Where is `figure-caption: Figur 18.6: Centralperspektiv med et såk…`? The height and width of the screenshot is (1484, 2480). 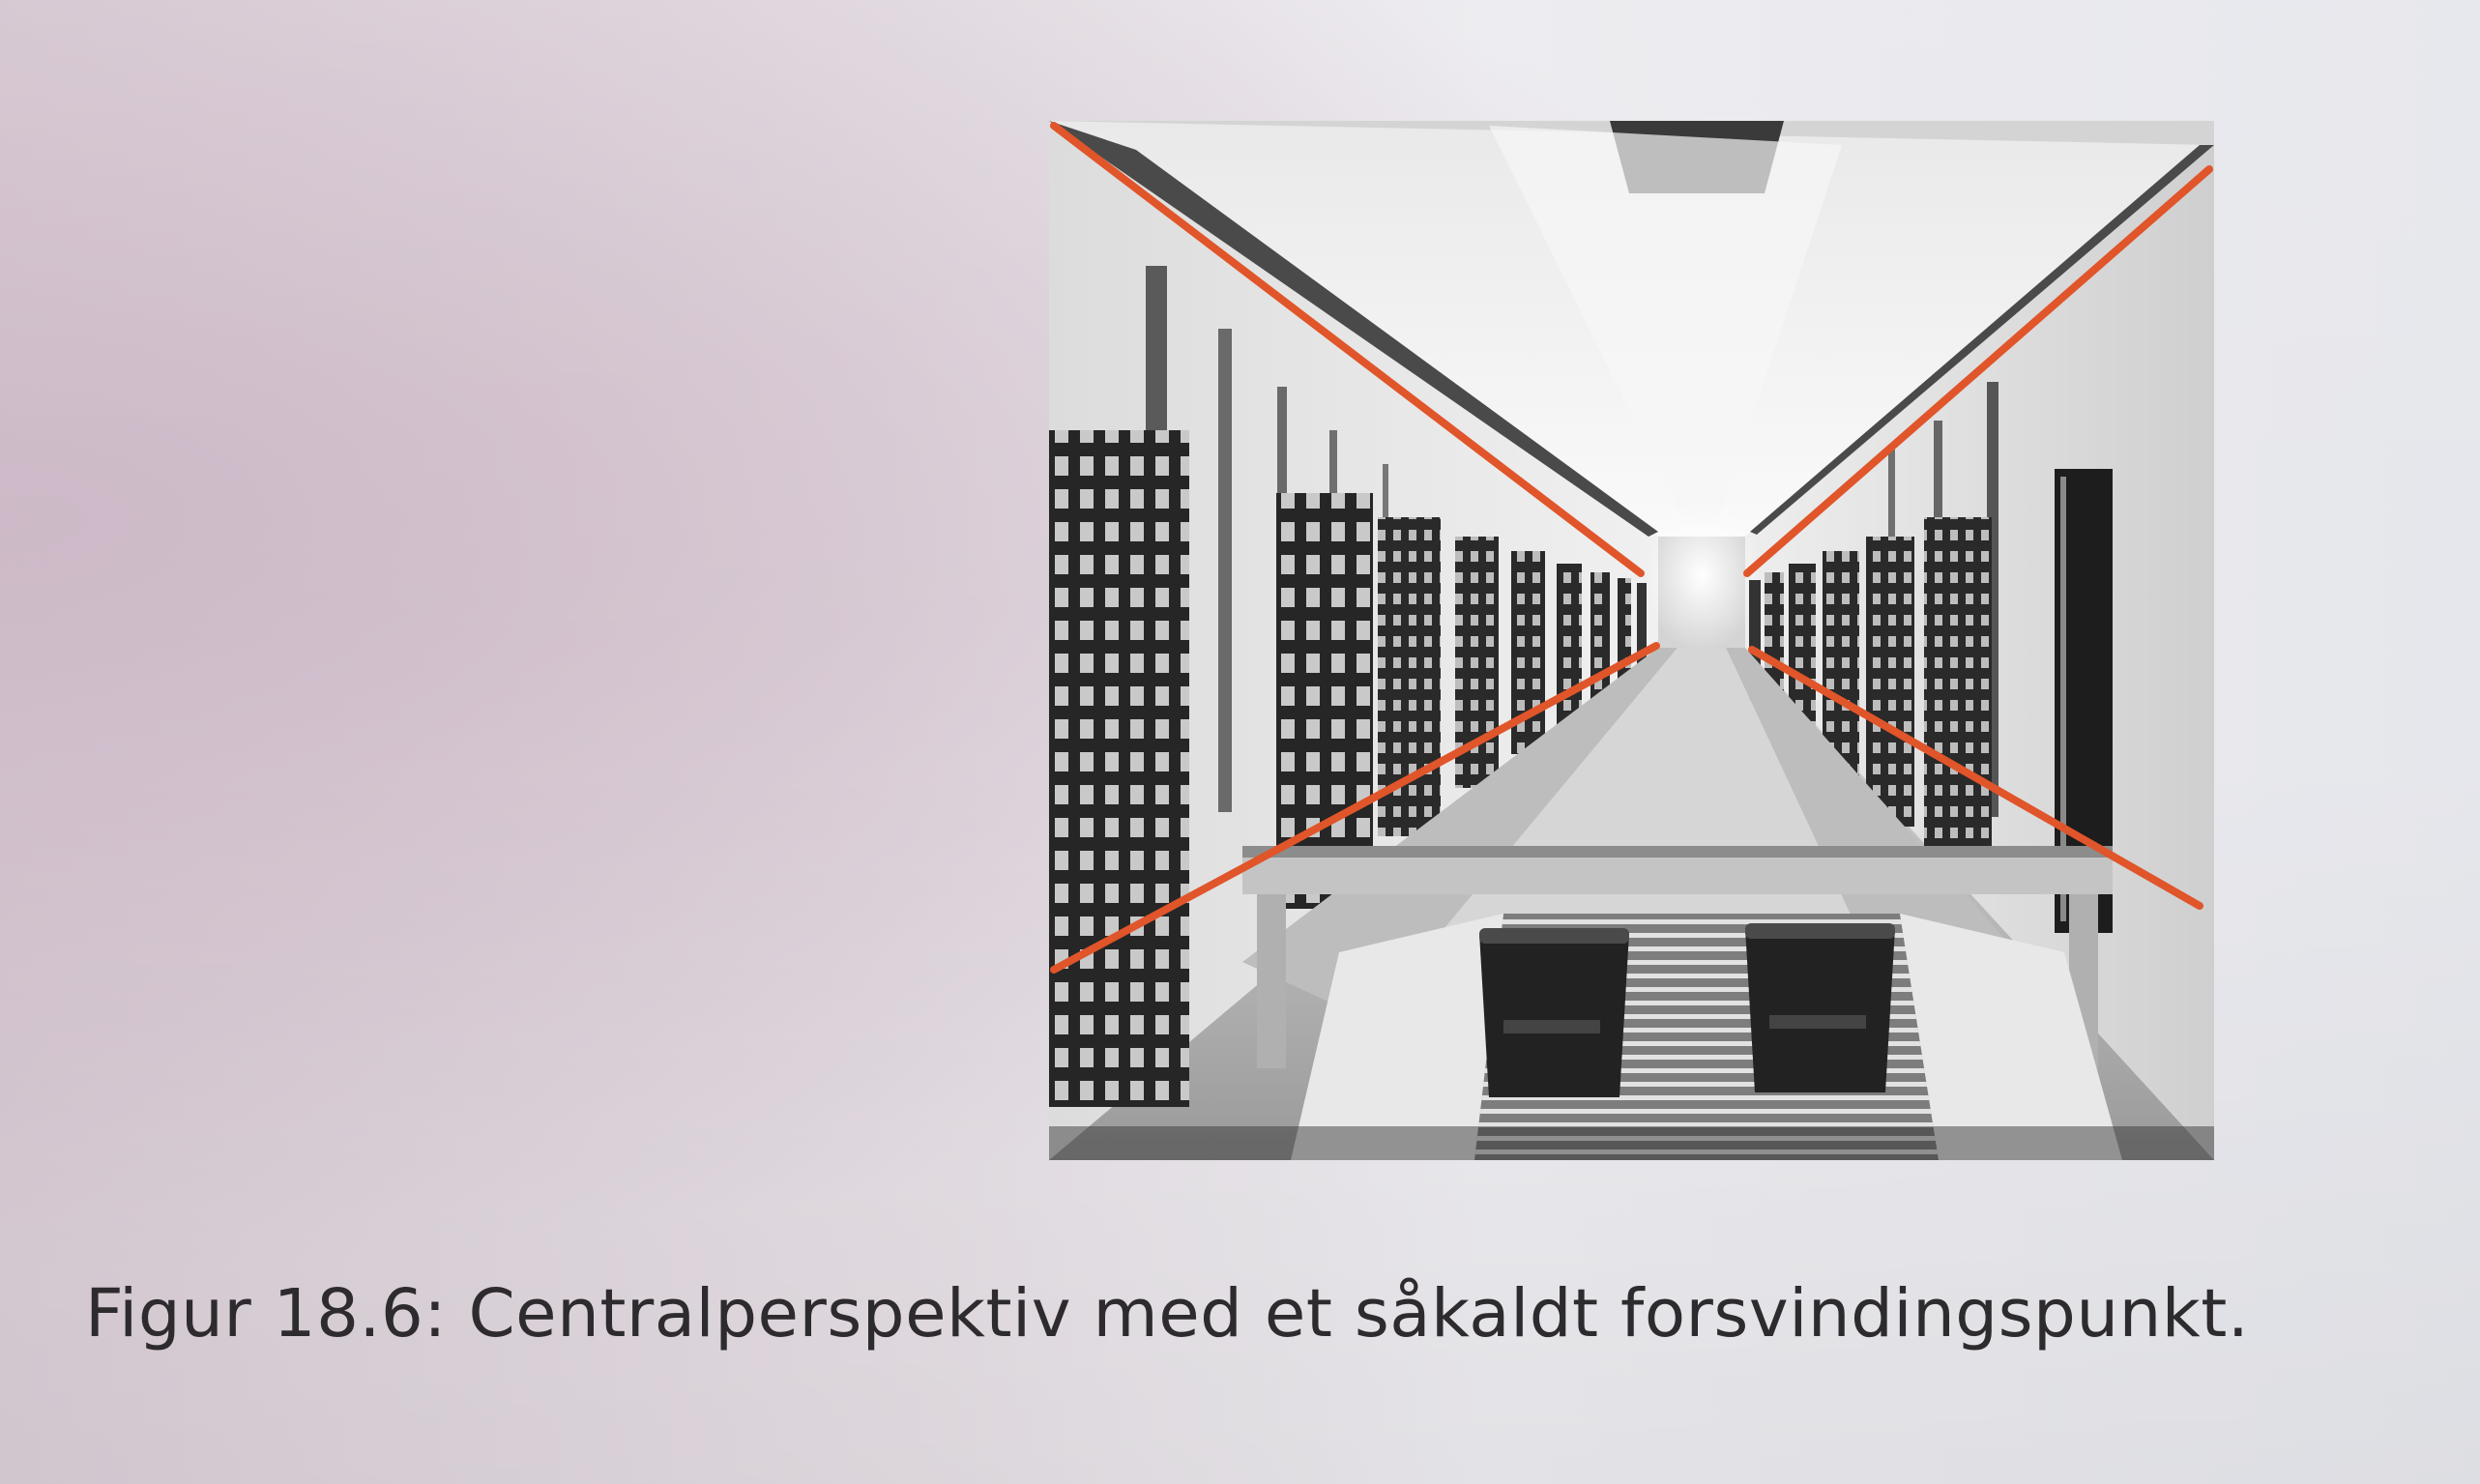 figure-caption: Figur 18.6: Centralperspektiv med et såk… is located at coordinates (1167, 1314).